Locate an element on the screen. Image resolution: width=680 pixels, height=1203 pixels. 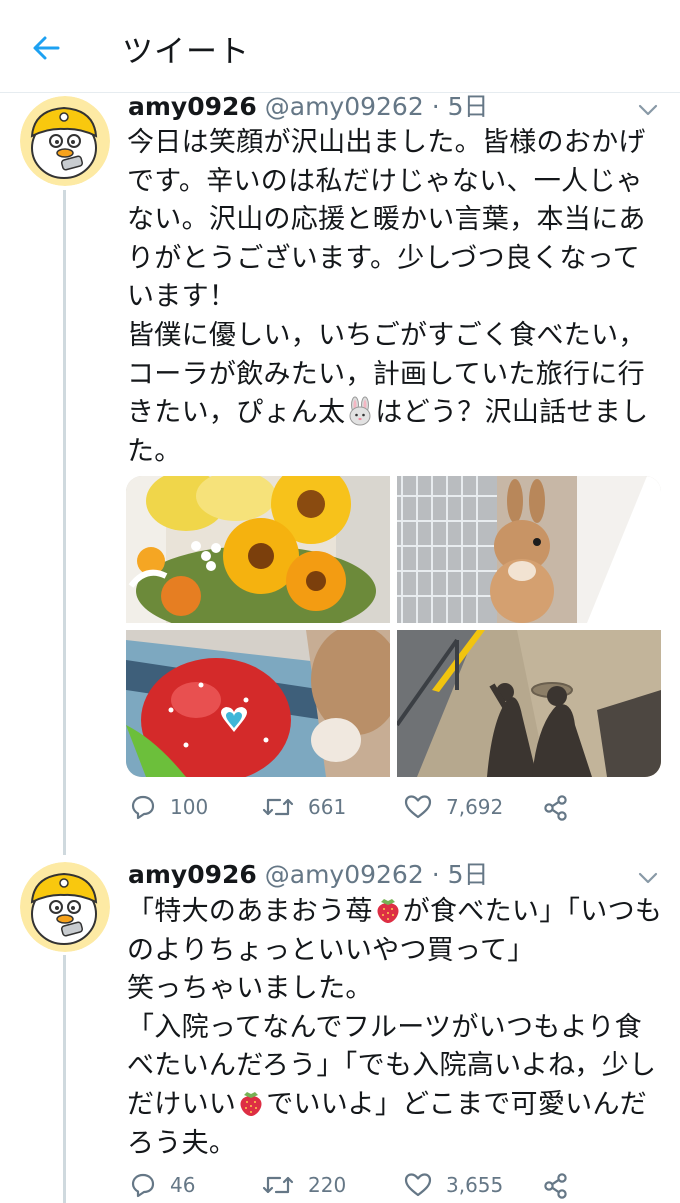
like-count: 7,692 is located at coordinates (475, 807).